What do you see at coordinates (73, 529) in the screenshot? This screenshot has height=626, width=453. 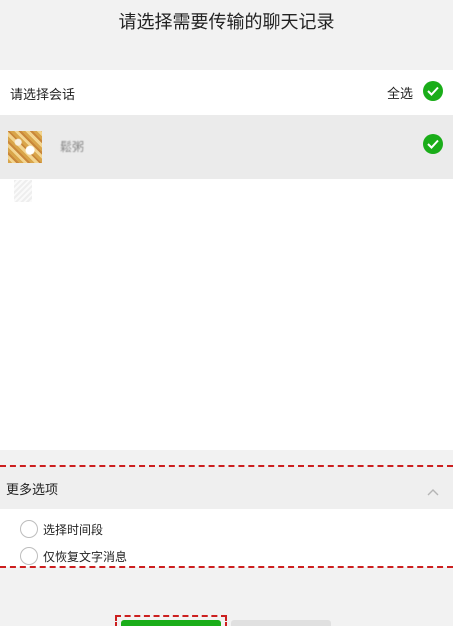 I see `option-time-range-label: 选择时间段` at bounding box center [73, 529].